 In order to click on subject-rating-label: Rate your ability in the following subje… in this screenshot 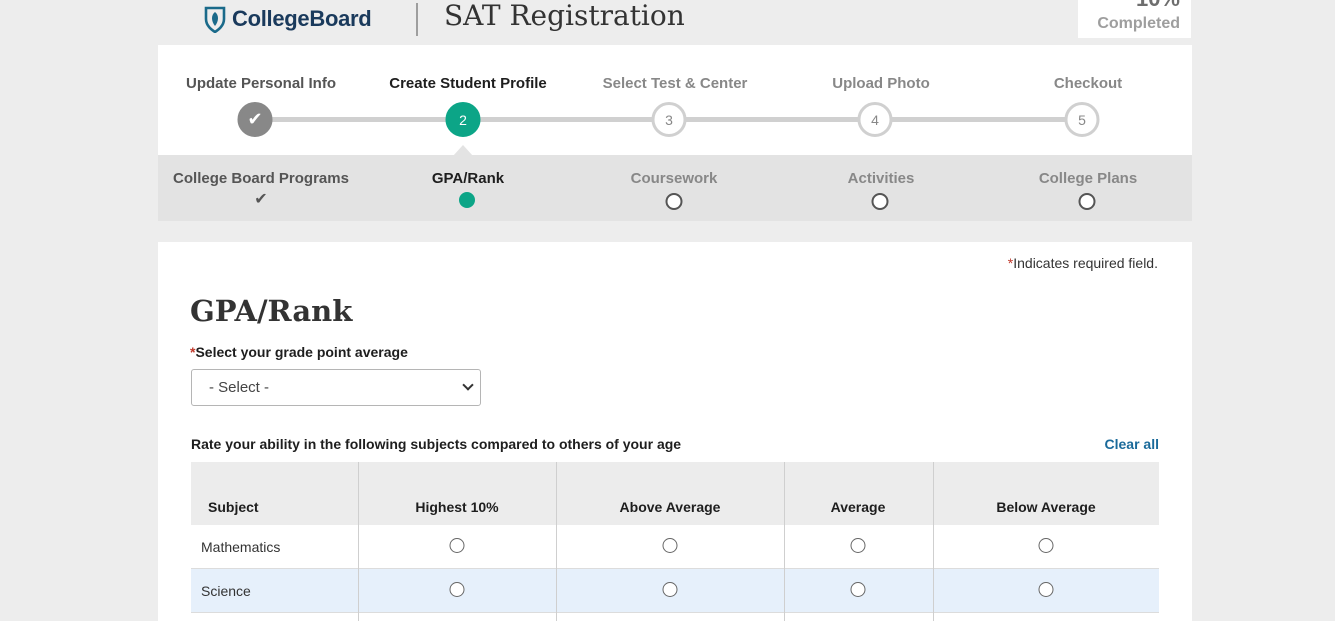, I will do `click(436, 444)`.